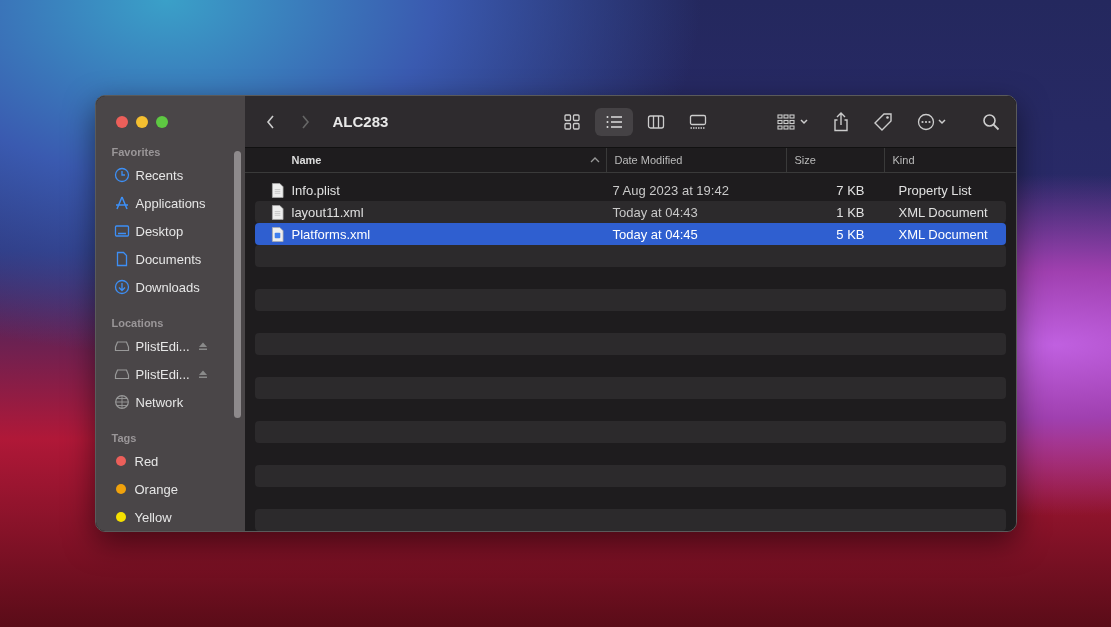 This screenshot has height=627, width=1111. I want to click on sidebar-item: Network, so click(177, 402).